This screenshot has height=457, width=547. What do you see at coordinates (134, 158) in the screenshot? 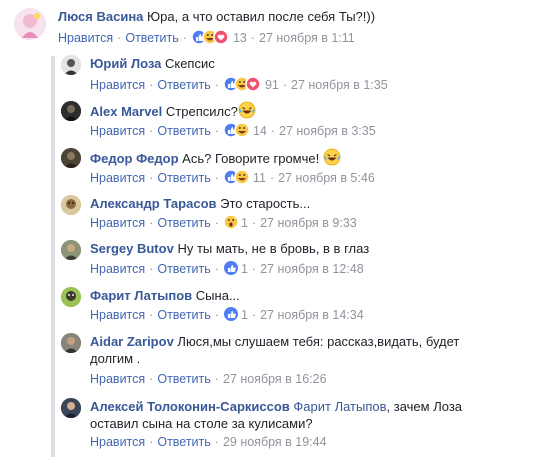
I see `comment-author: Федор Федор` at bounding box center [134, 158].